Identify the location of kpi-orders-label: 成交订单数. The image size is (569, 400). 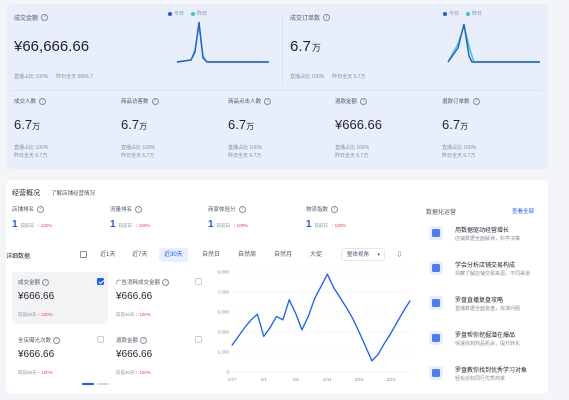
(305, 19).